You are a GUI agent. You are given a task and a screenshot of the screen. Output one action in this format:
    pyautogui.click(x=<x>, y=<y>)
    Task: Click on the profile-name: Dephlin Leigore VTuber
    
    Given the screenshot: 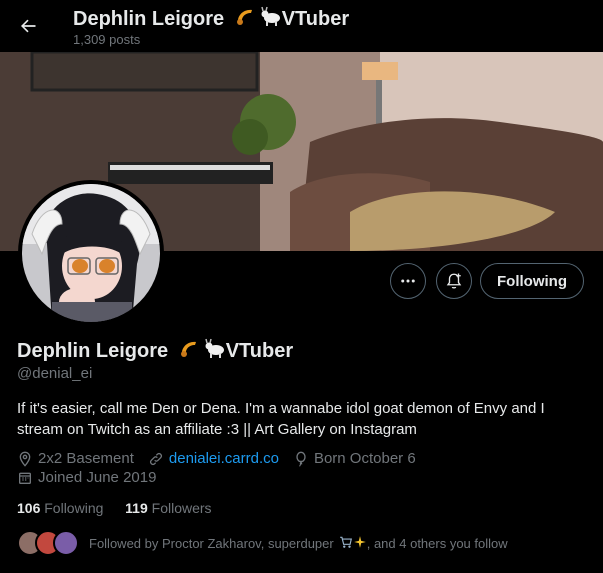 What is the action you would take?
    pyautogui.click(x=155, y=351)
    